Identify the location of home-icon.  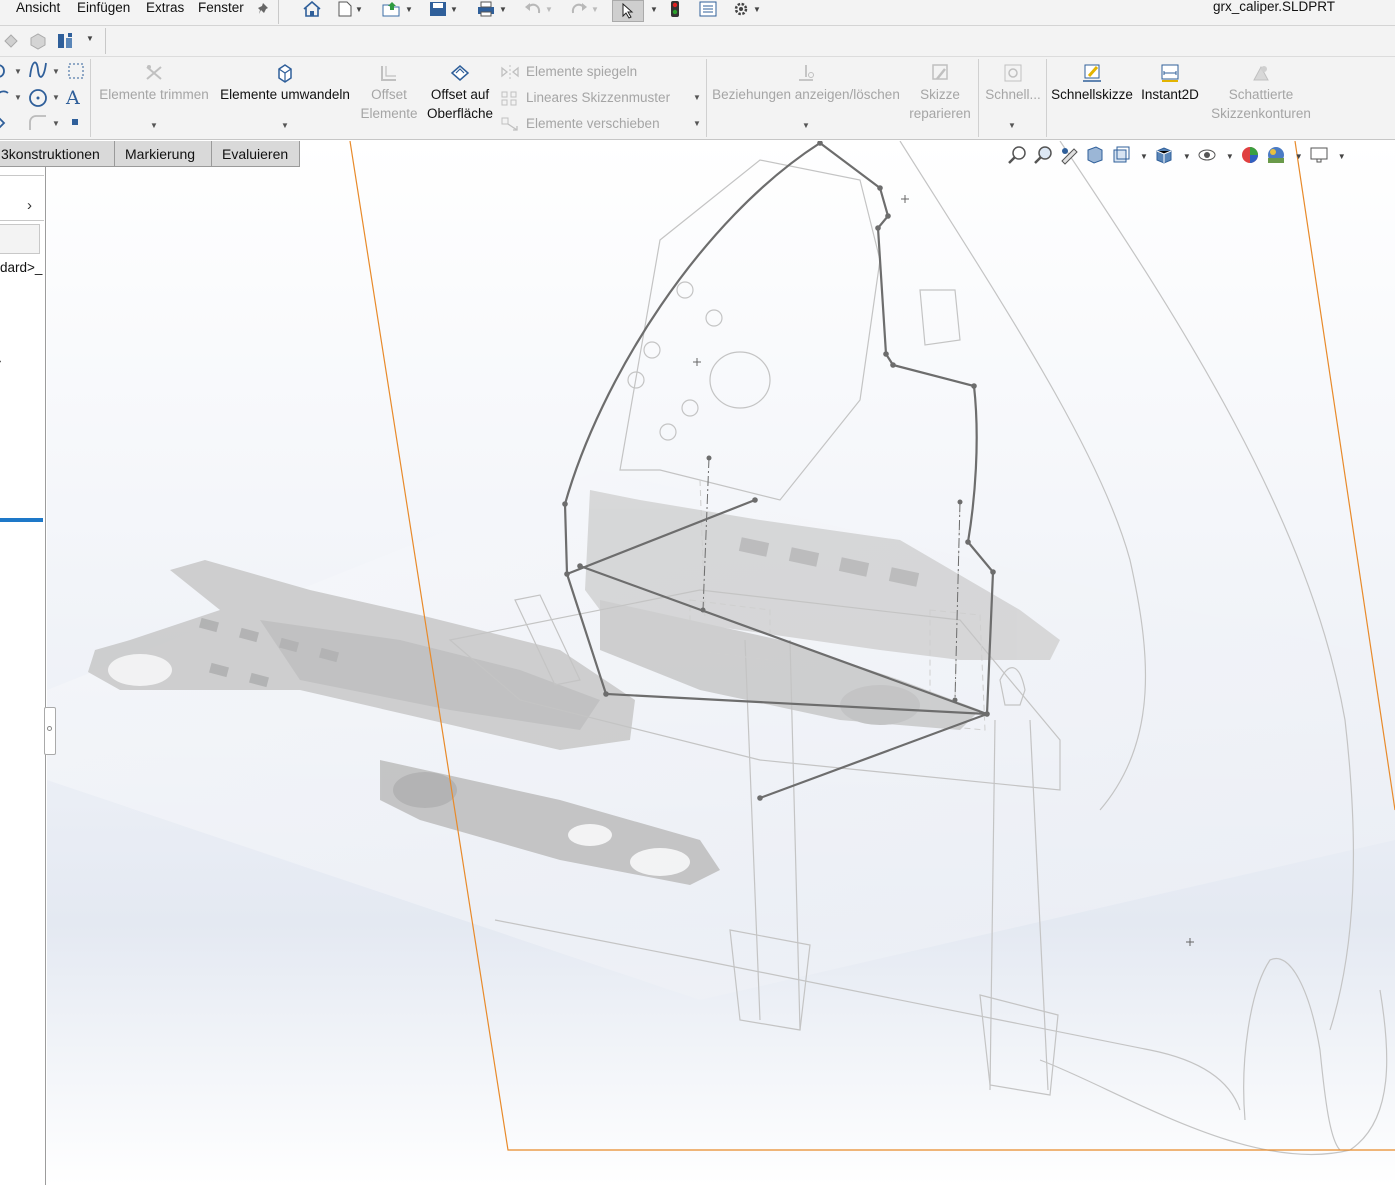
(312, 9).